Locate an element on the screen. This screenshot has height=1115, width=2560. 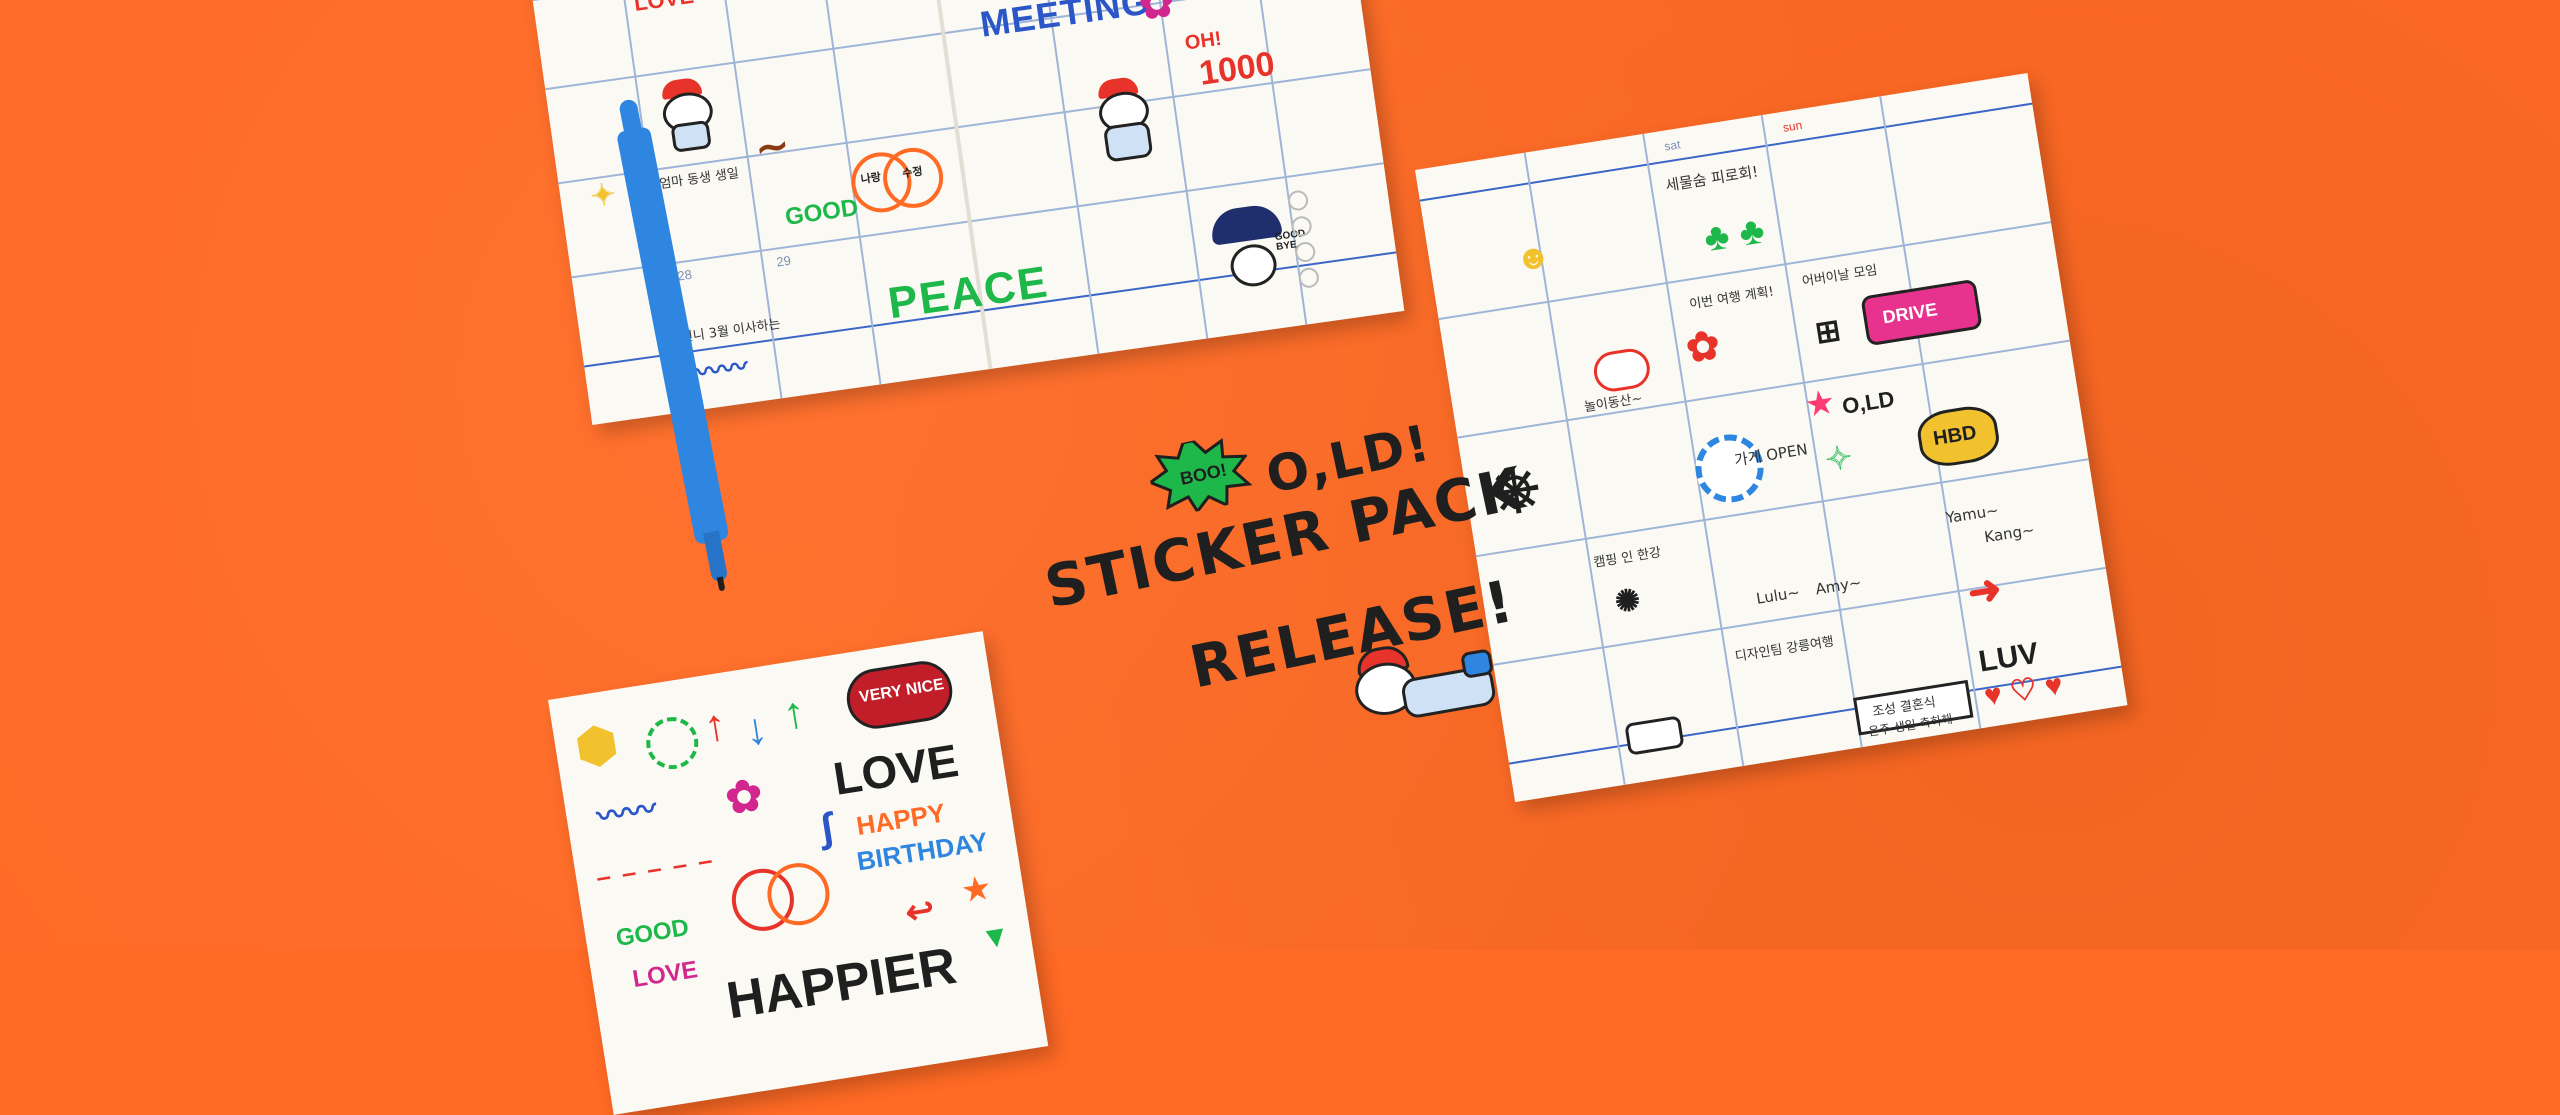
peace-sticker: PEACE is located at coordinates (968, 293).